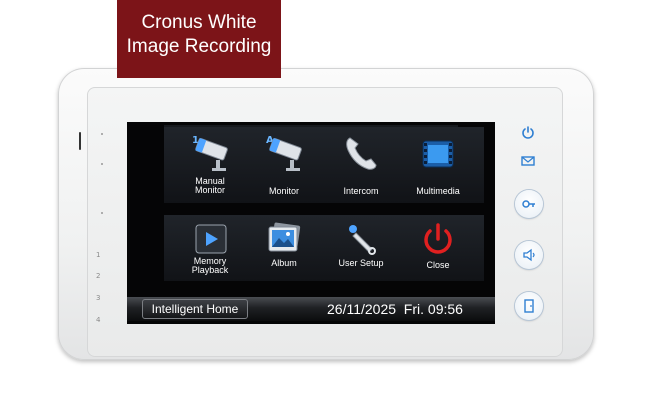  What do you see at coordinates (80, 141) in the screenshot?
I see `side-slot` at bounding box center [80, 141].